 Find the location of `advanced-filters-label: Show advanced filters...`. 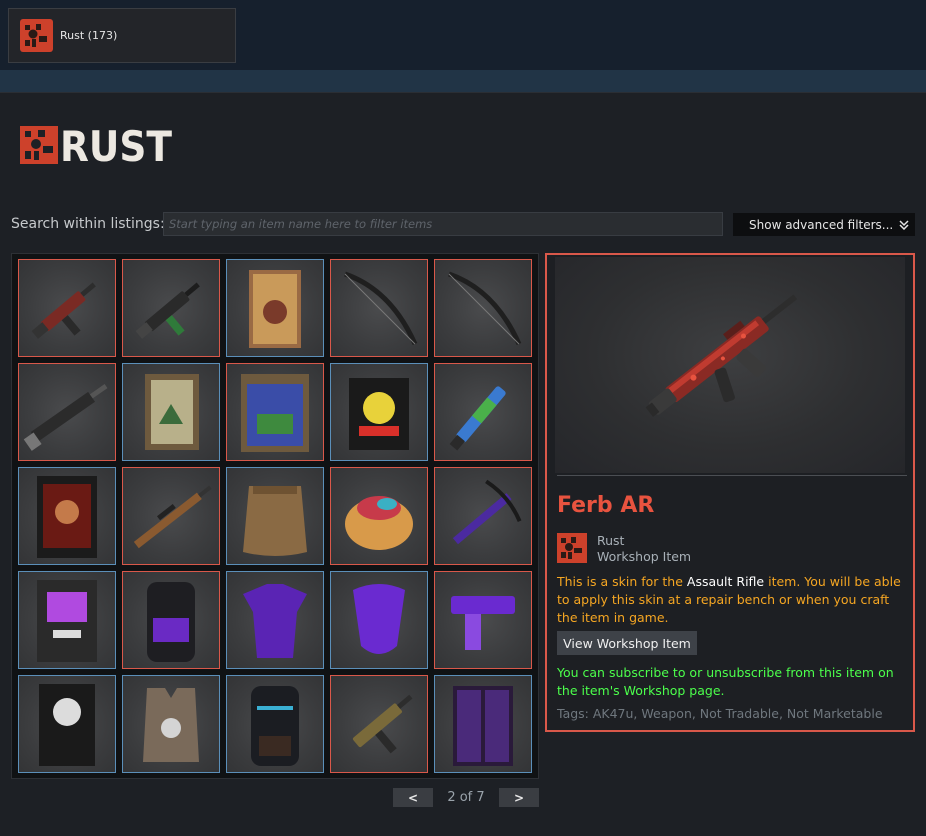

advanced-filters-label: Show advanced filters... is located at coordinates (821, 224).